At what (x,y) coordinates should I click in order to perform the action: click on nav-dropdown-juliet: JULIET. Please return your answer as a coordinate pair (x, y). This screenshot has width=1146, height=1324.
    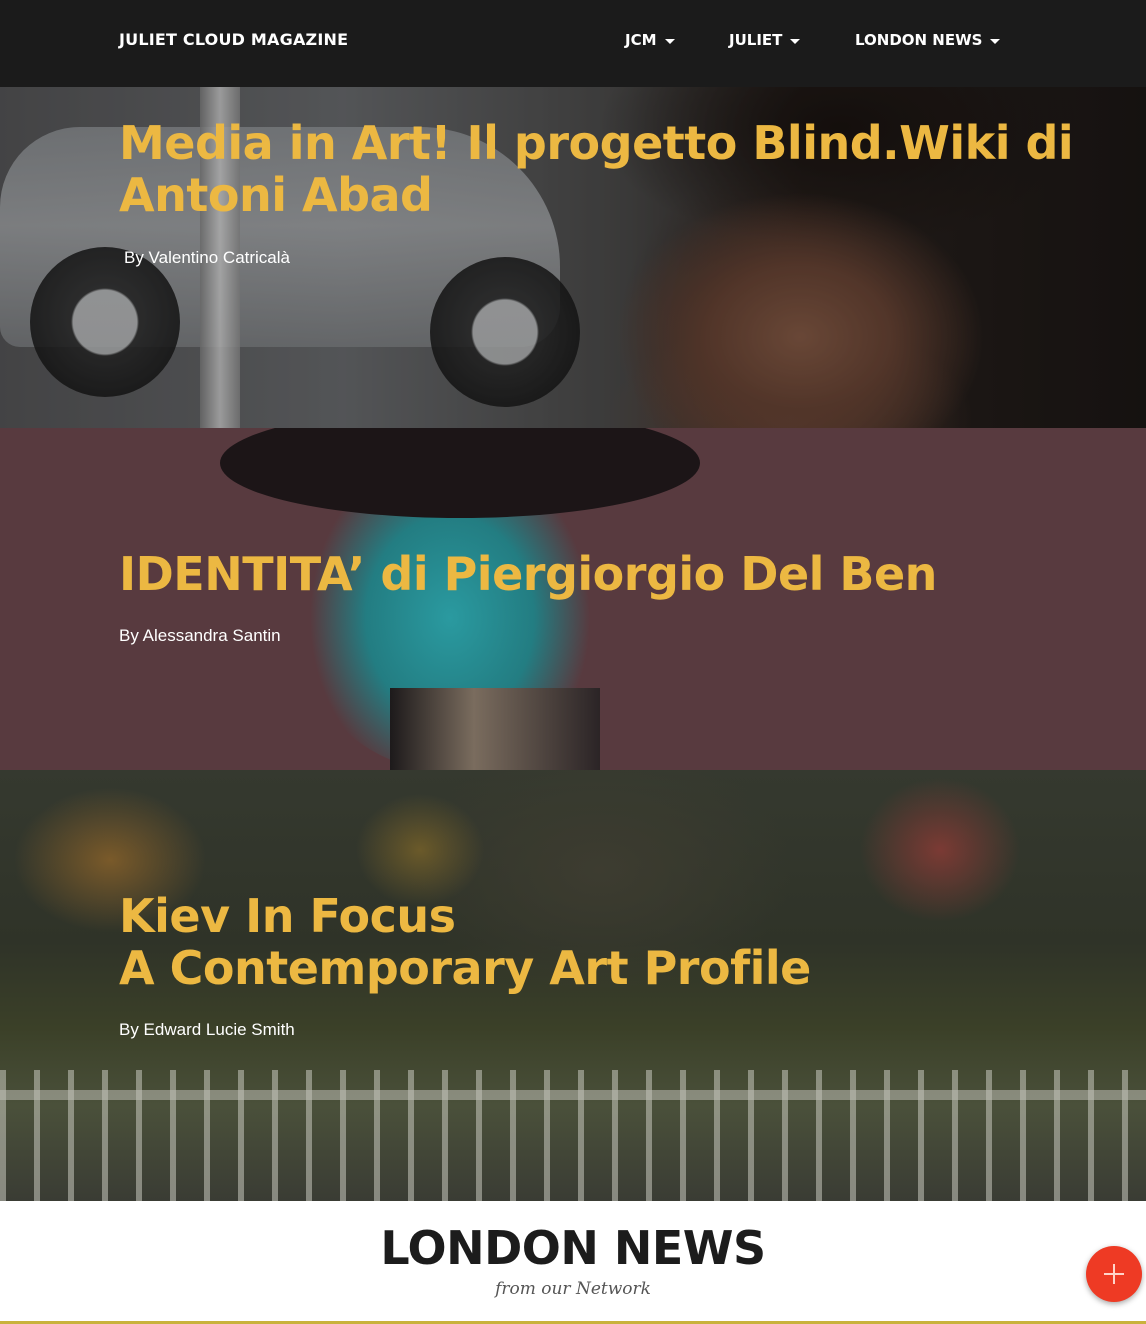
    Looking at the image, I should click on (765, 40).